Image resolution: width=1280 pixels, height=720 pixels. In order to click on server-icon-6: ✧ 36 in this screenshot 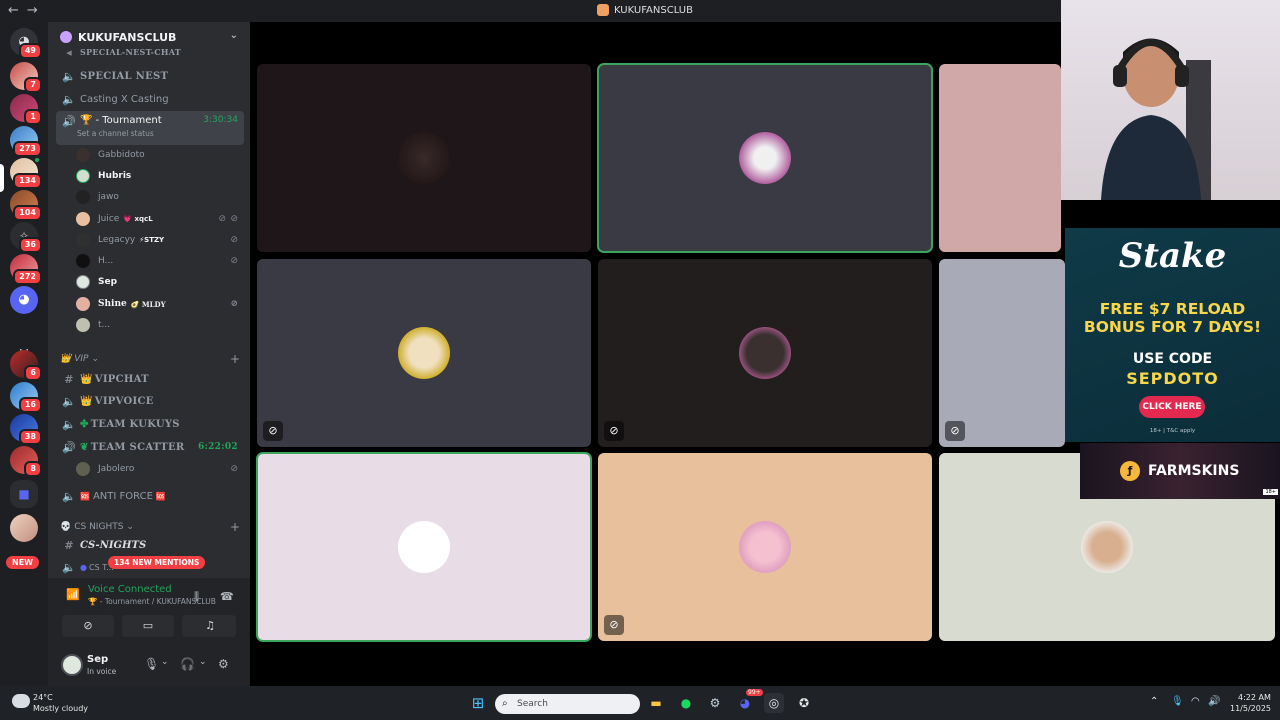, I will do `click(26, 237)`.